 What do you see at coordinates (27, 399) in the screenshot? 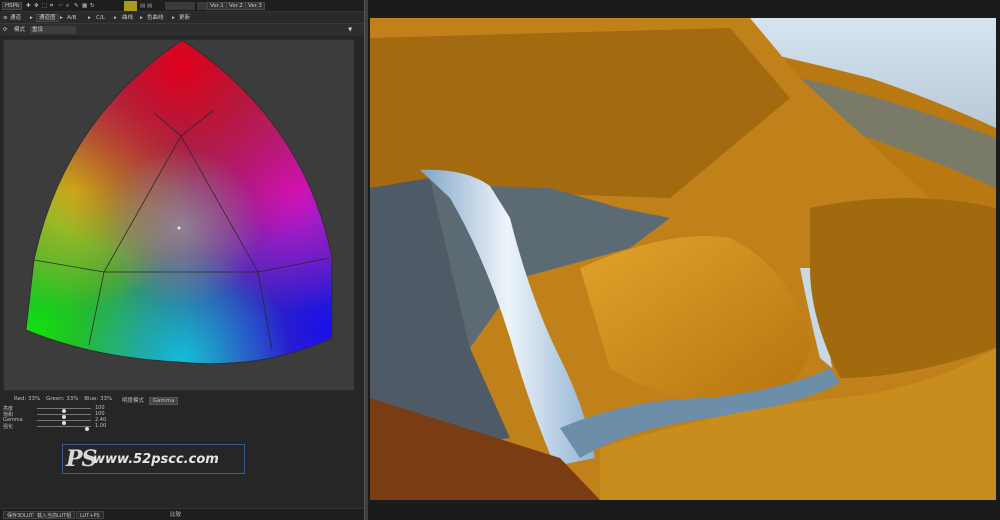
I see `red-readout: Red: 33%` at bounding box center [27, 399].